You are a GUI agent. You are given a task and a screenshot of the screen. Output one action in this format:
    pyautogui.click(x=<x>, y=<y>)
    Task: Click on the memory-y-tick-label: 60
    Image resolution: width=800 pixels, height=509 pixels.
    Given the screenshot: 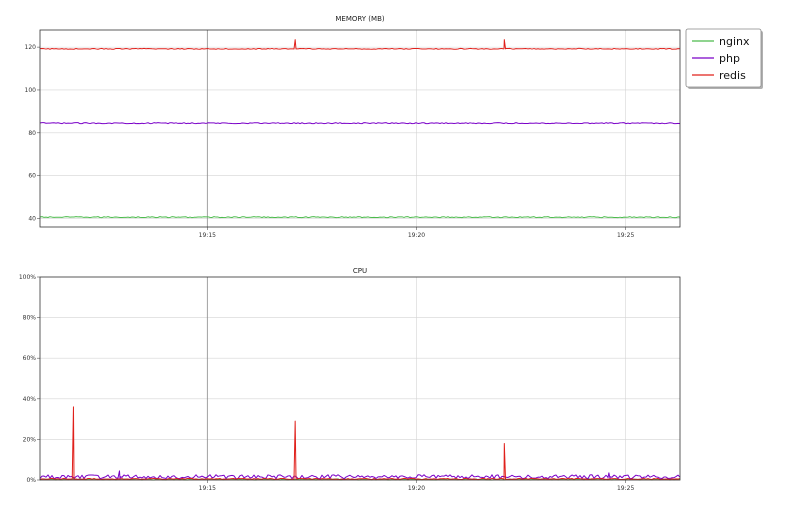 What is the action you would take?
    pyautogui.click(x=32, y=176)
    